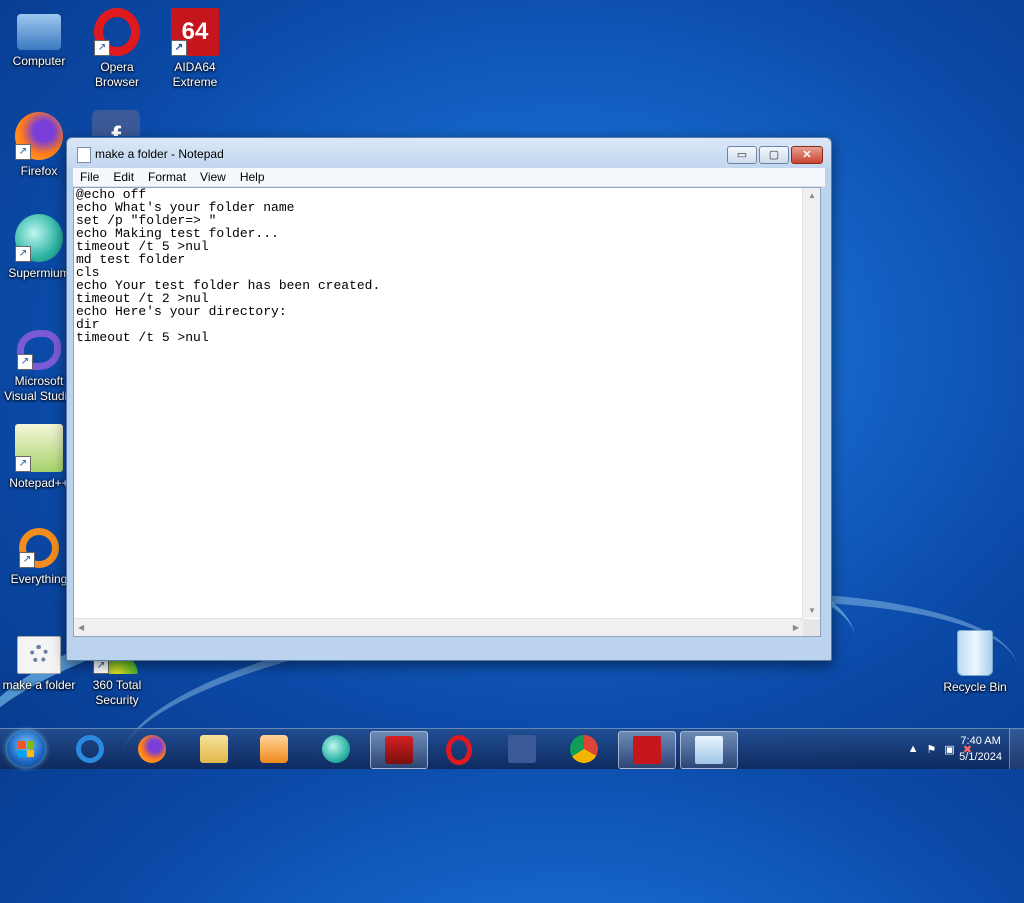  I want to click on firefox-icon, so click(152, 749).